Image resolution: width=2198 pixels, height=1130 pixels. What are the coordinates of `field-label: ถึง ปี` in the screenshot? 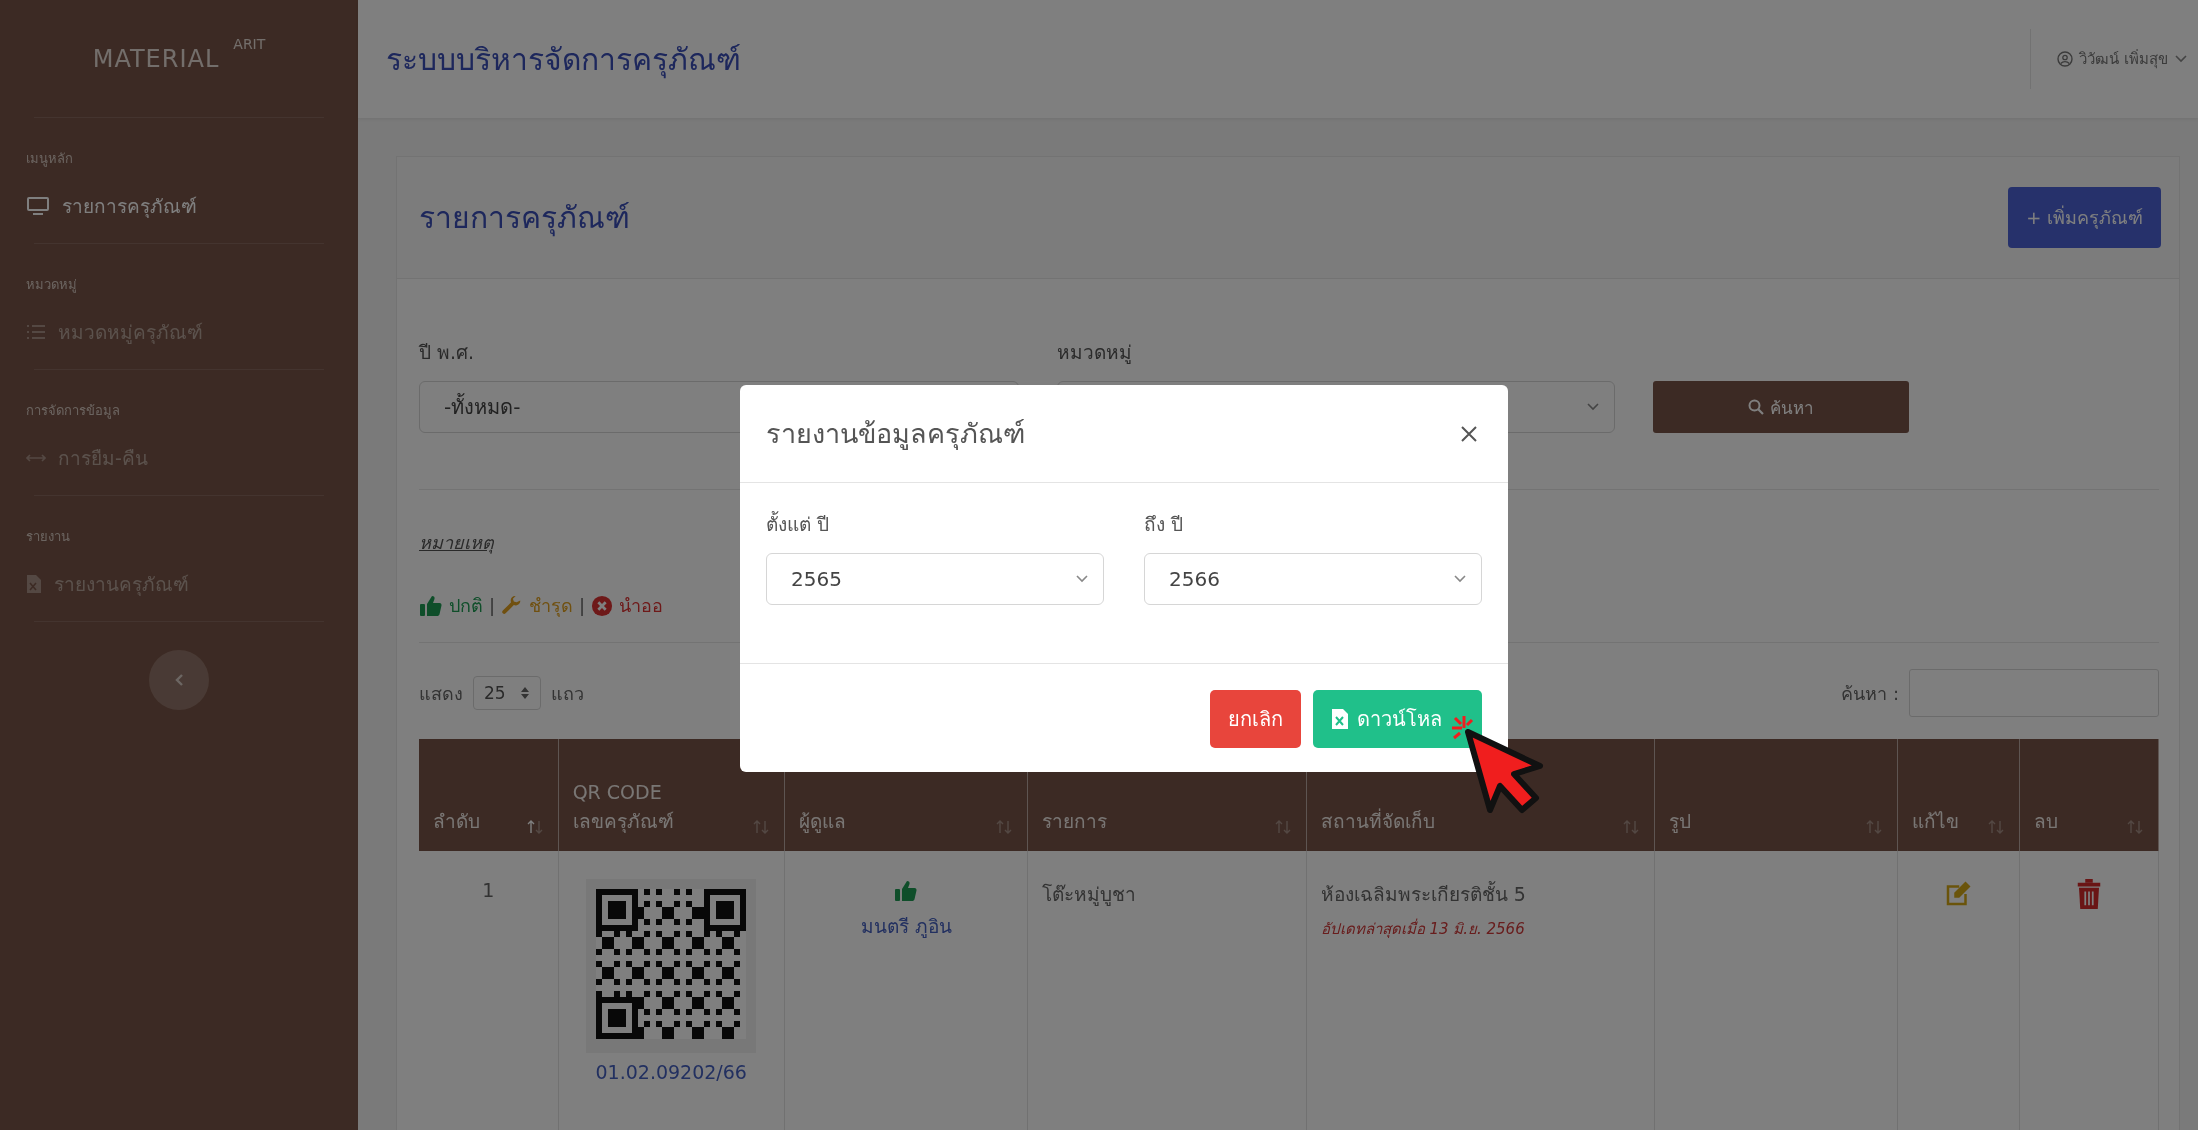 It's located at (1164, 524).